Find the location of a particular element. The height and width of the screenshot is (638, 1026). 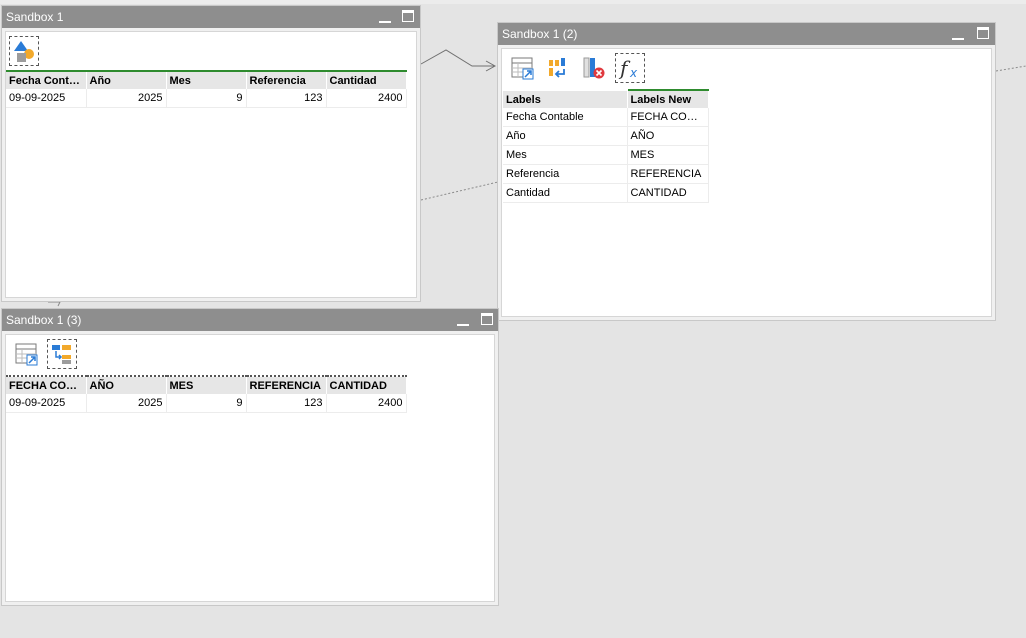

connector-w1-w2 is located at coordinates (457, 58).